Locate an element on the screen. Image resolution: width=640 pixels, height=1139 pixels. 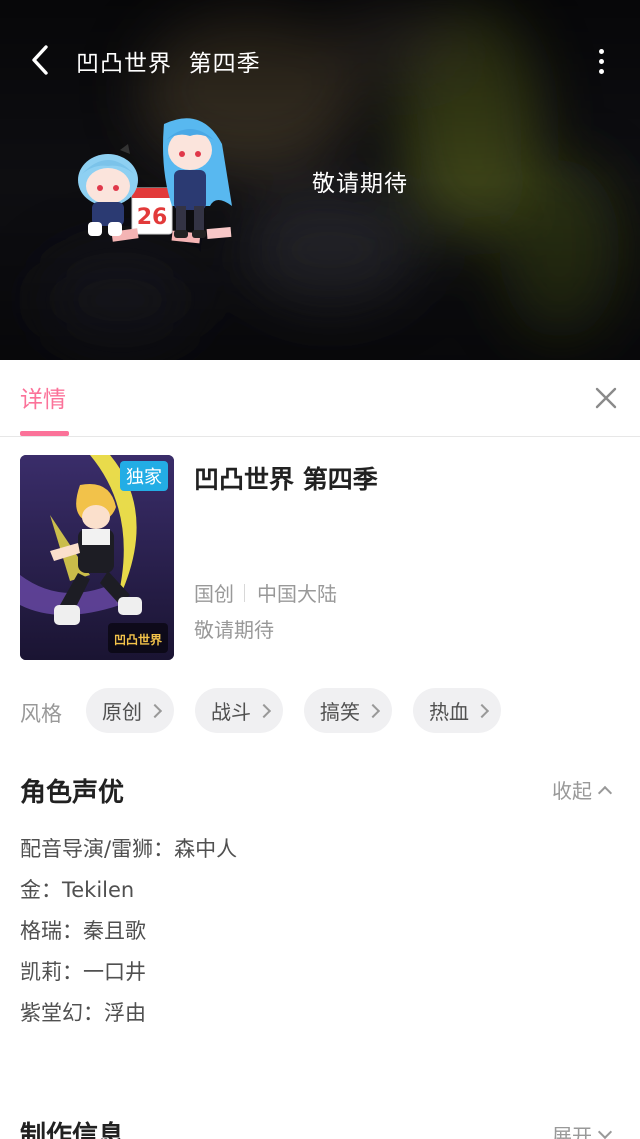
style-label: 风格 is located at coordinates (41, 714).